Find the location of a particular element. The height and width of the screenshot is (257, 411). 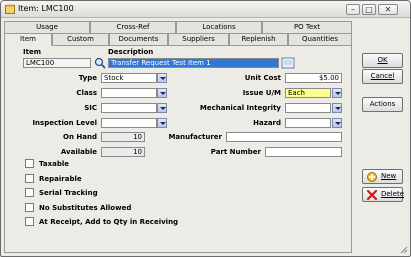

actions-button: Actions is located at coordinates (382, 104).